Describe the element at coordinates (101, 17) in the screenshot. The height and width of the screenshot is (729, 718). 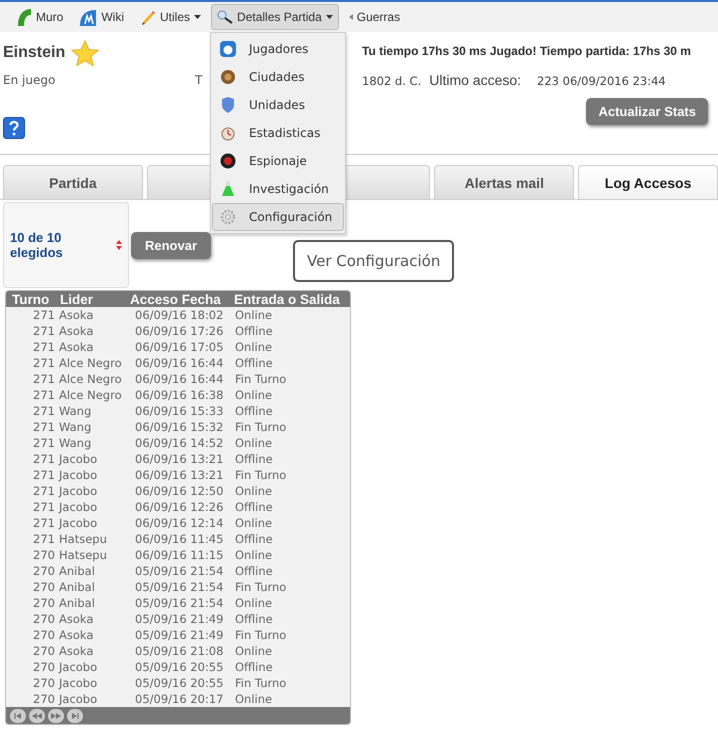
I see `nav-menu-item: Wiki` at that location.